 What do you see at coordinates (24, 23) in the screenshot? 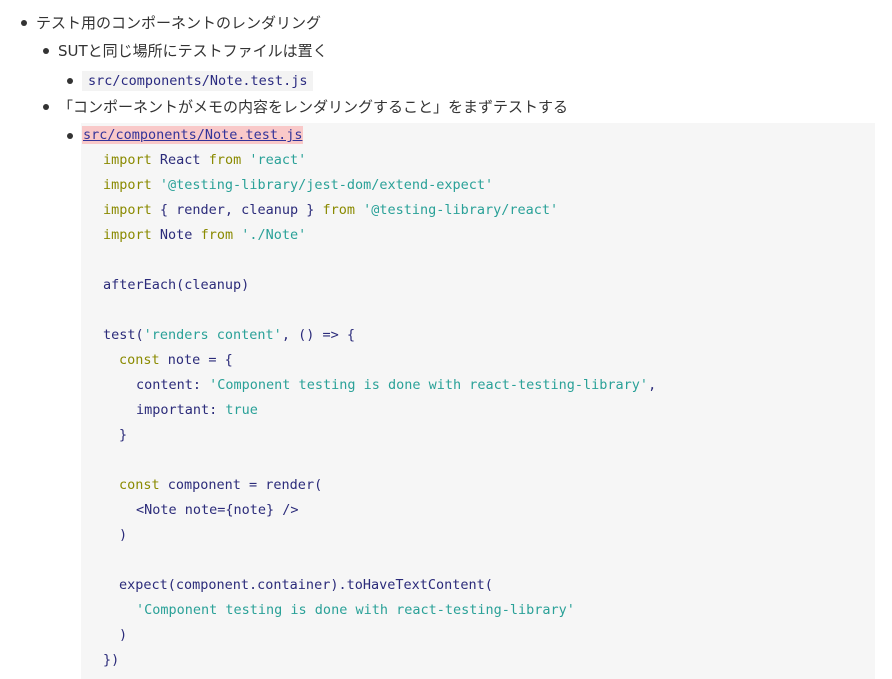
I see `bullet-level1` at bounding box center [24, 23].